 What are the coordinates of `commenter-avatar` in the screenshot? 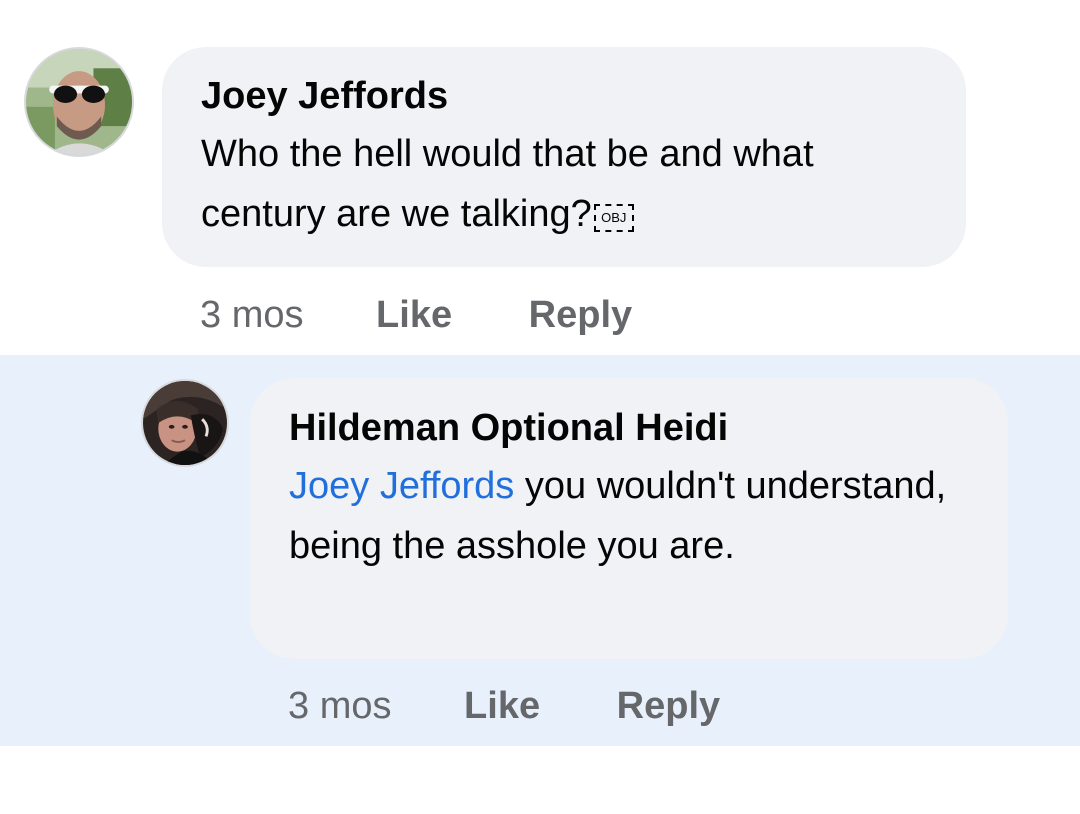 It's located at (79, 102).